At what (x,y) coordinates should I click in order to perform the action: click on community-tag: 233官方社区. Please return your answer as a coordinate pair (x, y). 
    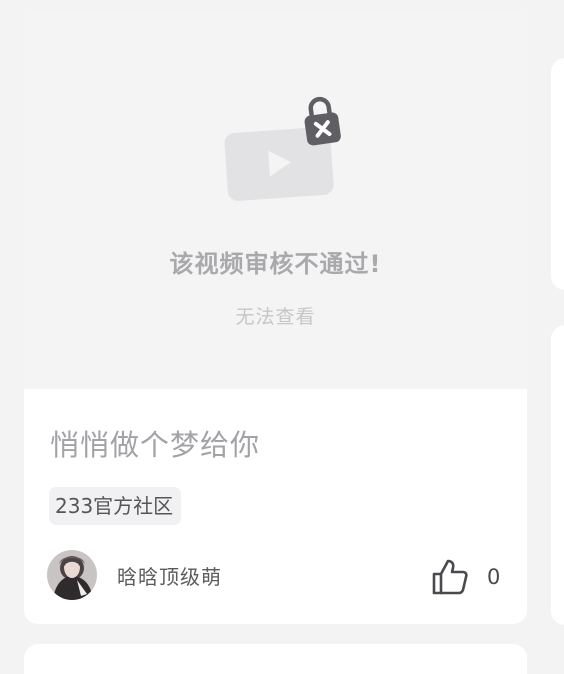
    Looking at the image, I should click on (115, 506).